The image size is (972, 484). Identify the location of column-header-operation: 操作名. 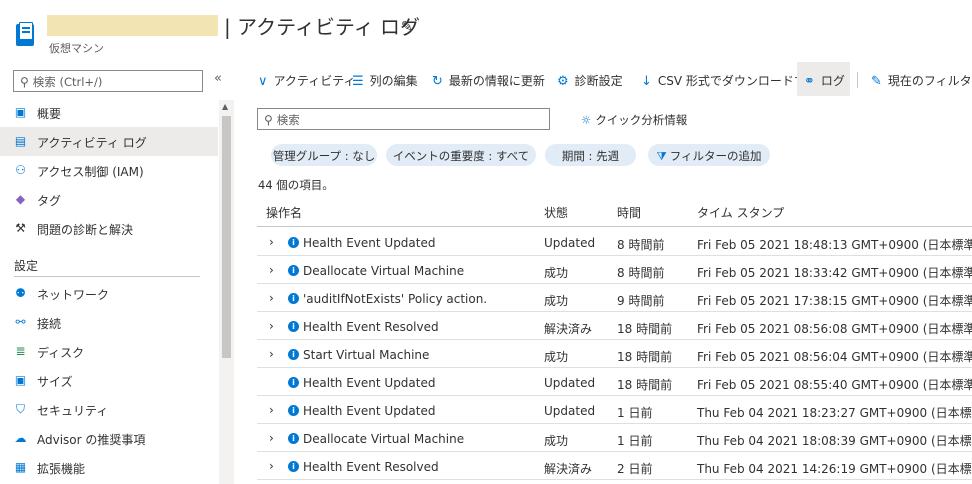
(284, 212).